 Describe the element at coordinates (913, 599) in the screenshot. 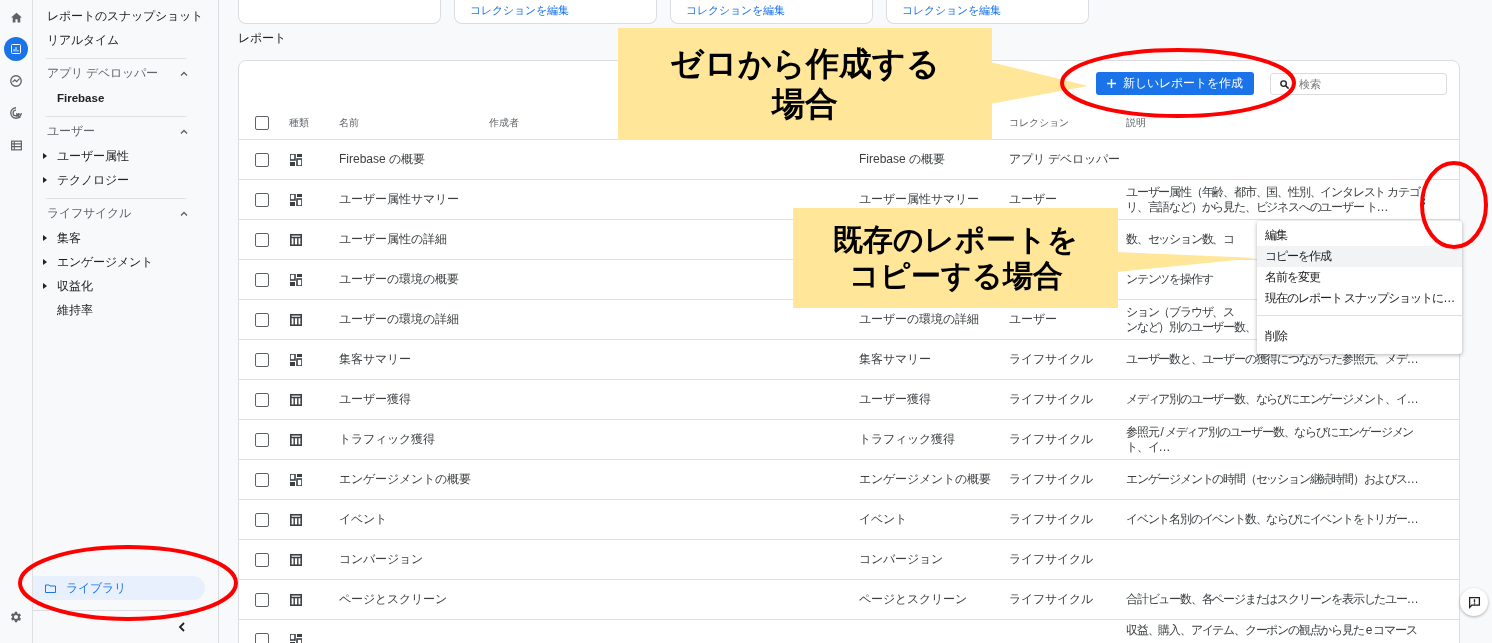

I see `table-cell-text: ページとスクリーン` at that location.